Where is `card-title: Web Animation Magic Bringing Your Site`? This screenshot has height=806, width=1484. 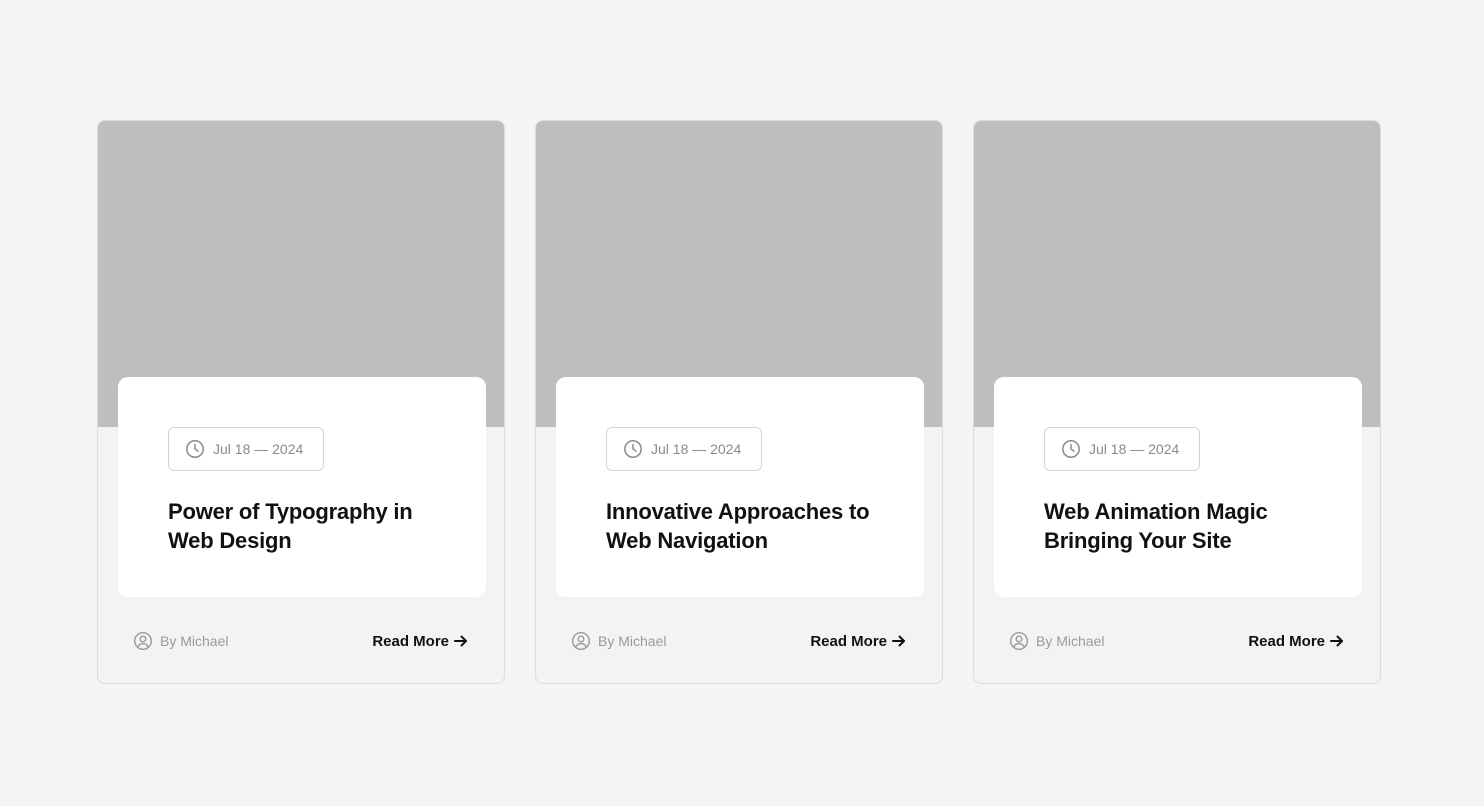 card-title: Web Animation Magic Bringing Your Site is located at coordinates (1188, 526).